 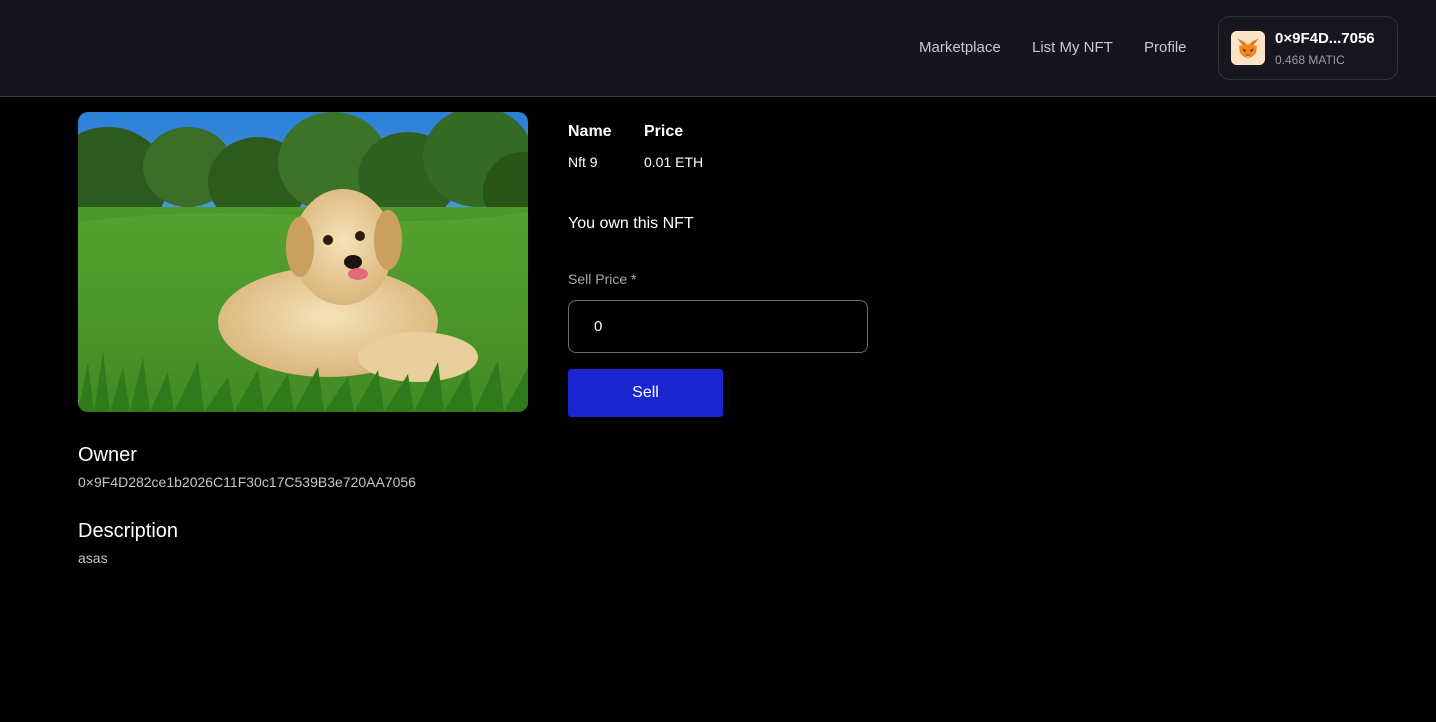 What do you see at coordinates (960, 47) in the screenshot?
I see `nav-link-marketplace: Marketplace` at bounding box center [960, 47].